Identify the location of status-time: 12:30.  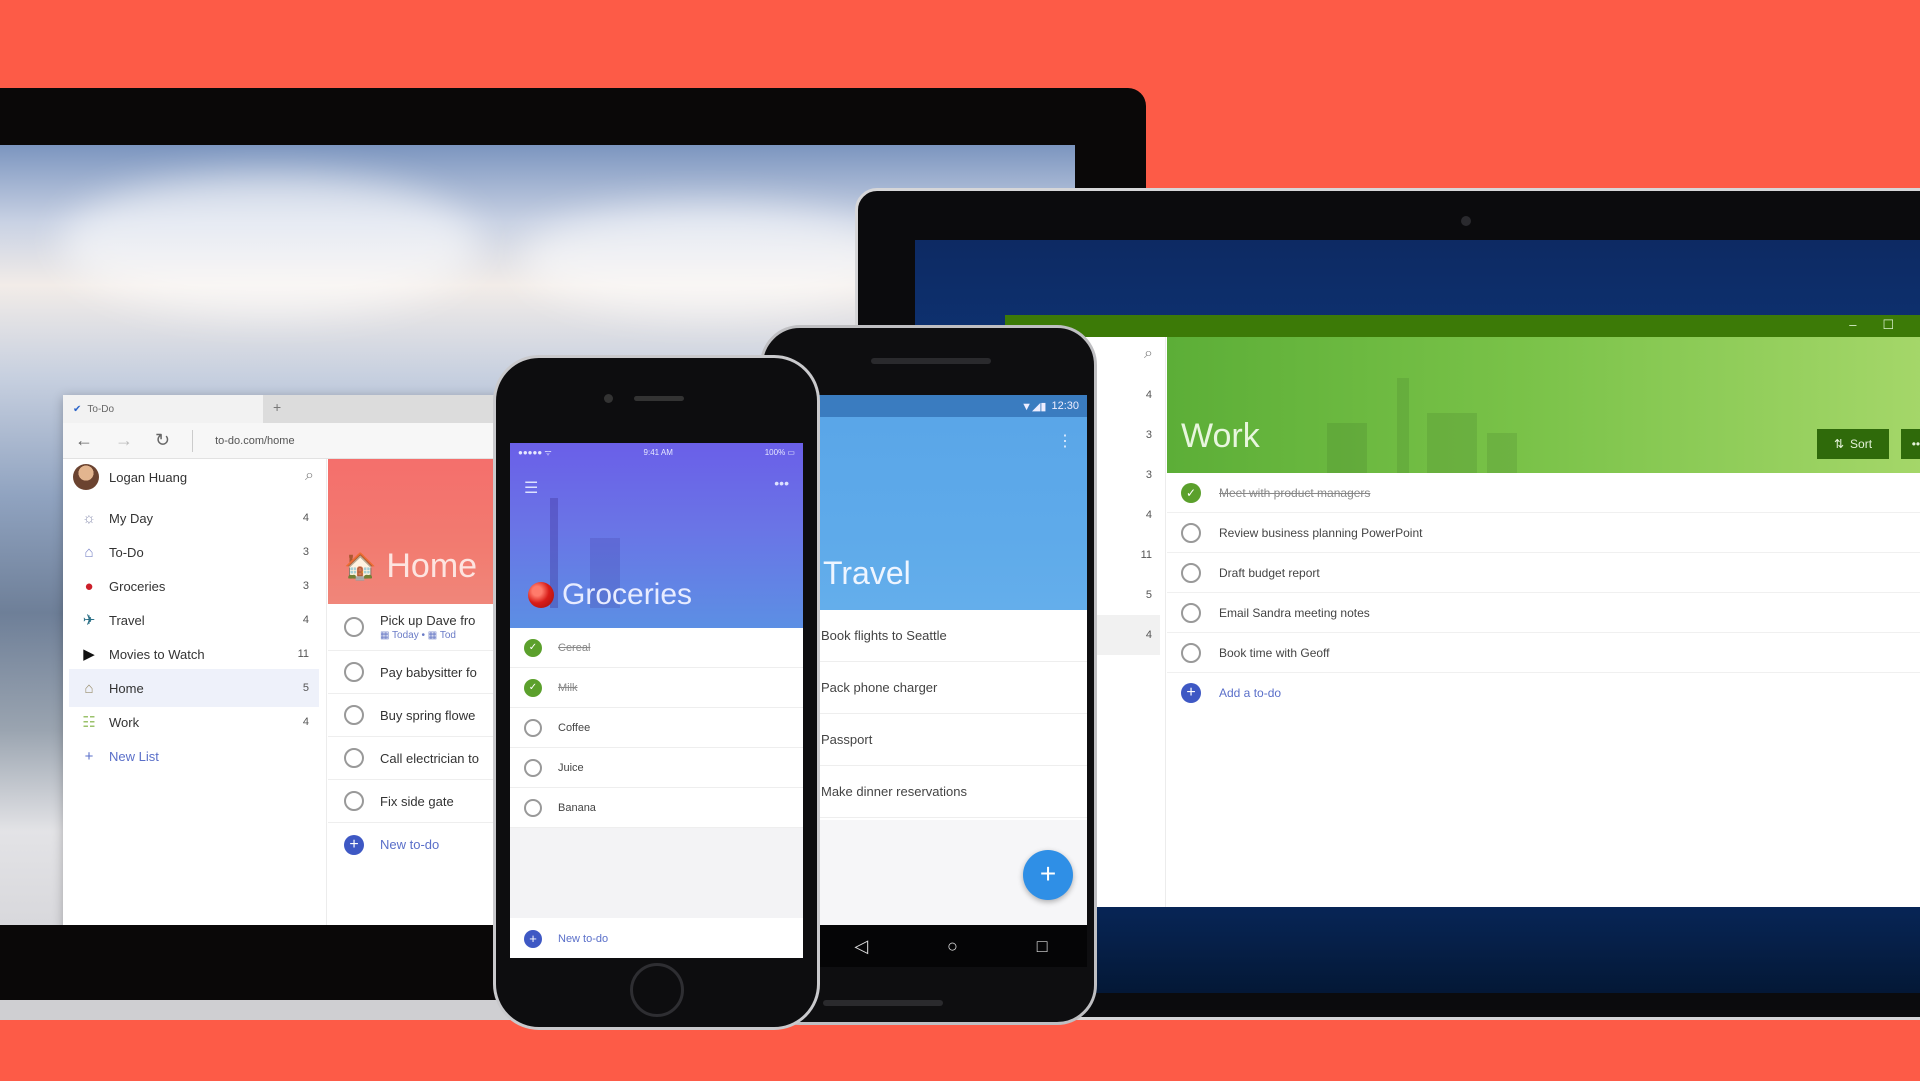
(1065, 406).